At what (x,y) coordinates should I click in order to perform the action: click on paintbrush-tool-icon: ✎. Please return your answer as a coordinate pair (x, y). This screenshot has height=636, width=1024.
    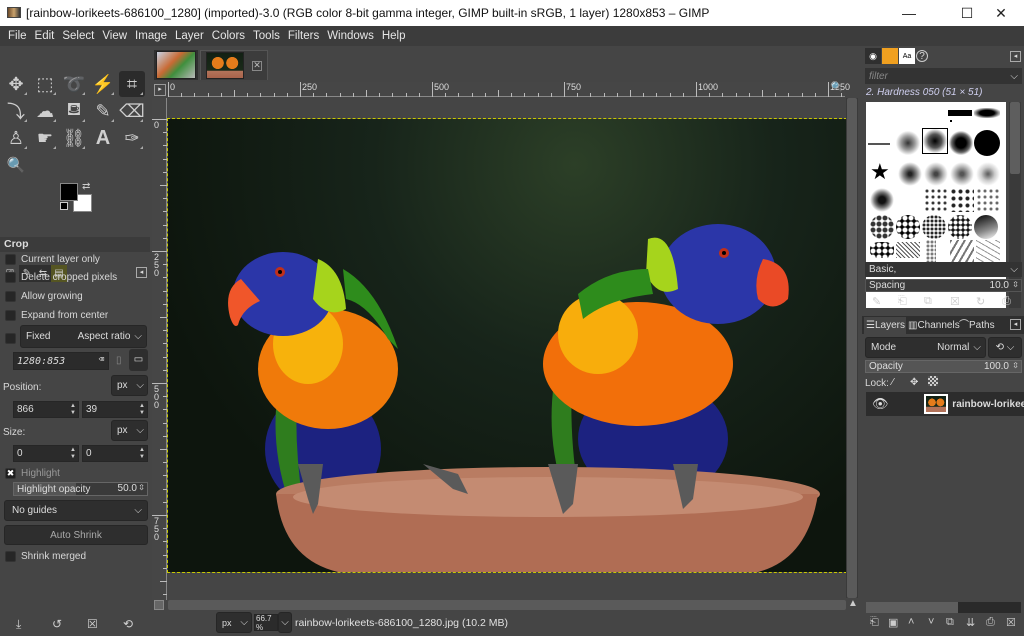
    Looking at the image, I should click on (103, 111).